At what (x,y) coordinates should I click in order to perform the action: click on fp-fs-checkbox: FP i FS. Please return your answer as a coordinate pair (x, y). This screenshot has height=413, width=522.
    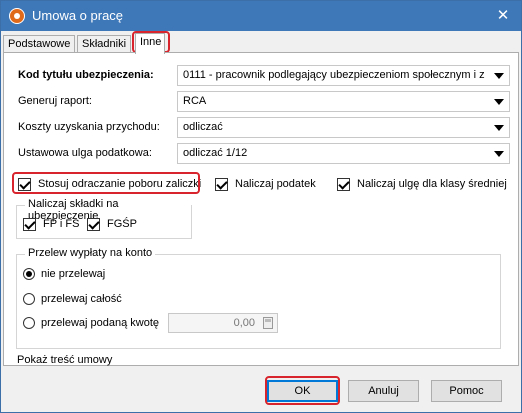
    Looking at the image, I should click on (51, 225).